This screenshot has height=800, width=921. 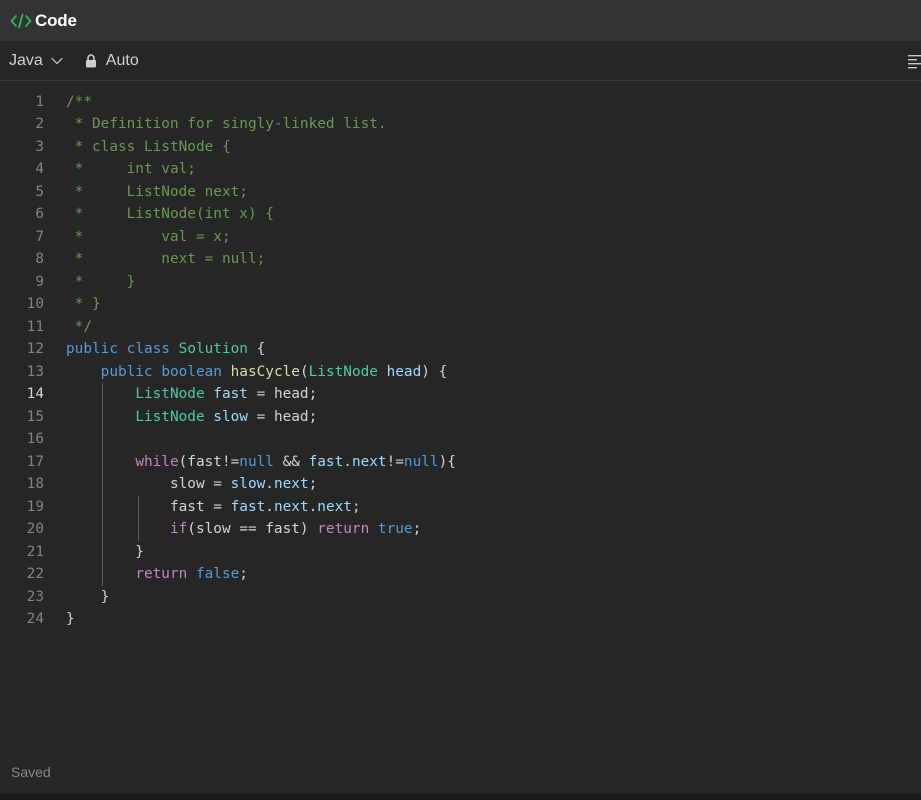 I want to click on line-number: 9, so click(x=39, y=281).